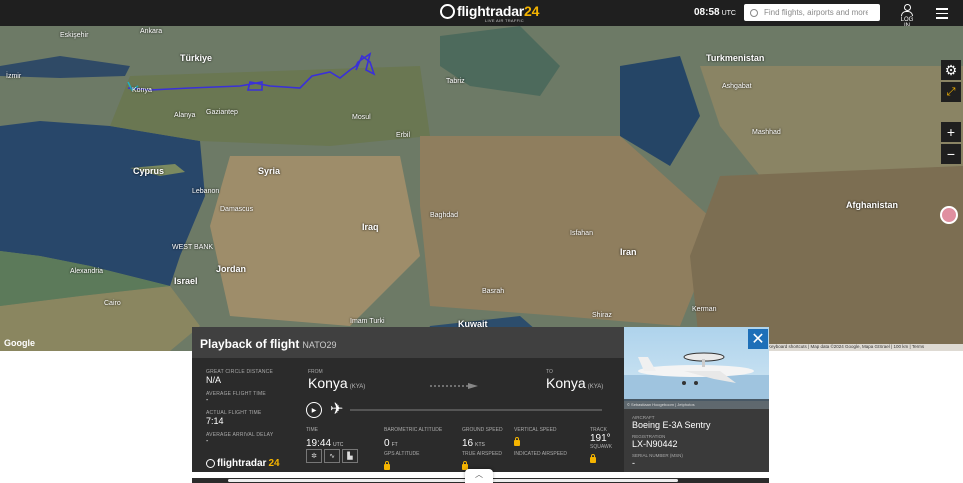  Describe the element at coordinates (816, 12) in the screenshot. I see `search-input` at that location.